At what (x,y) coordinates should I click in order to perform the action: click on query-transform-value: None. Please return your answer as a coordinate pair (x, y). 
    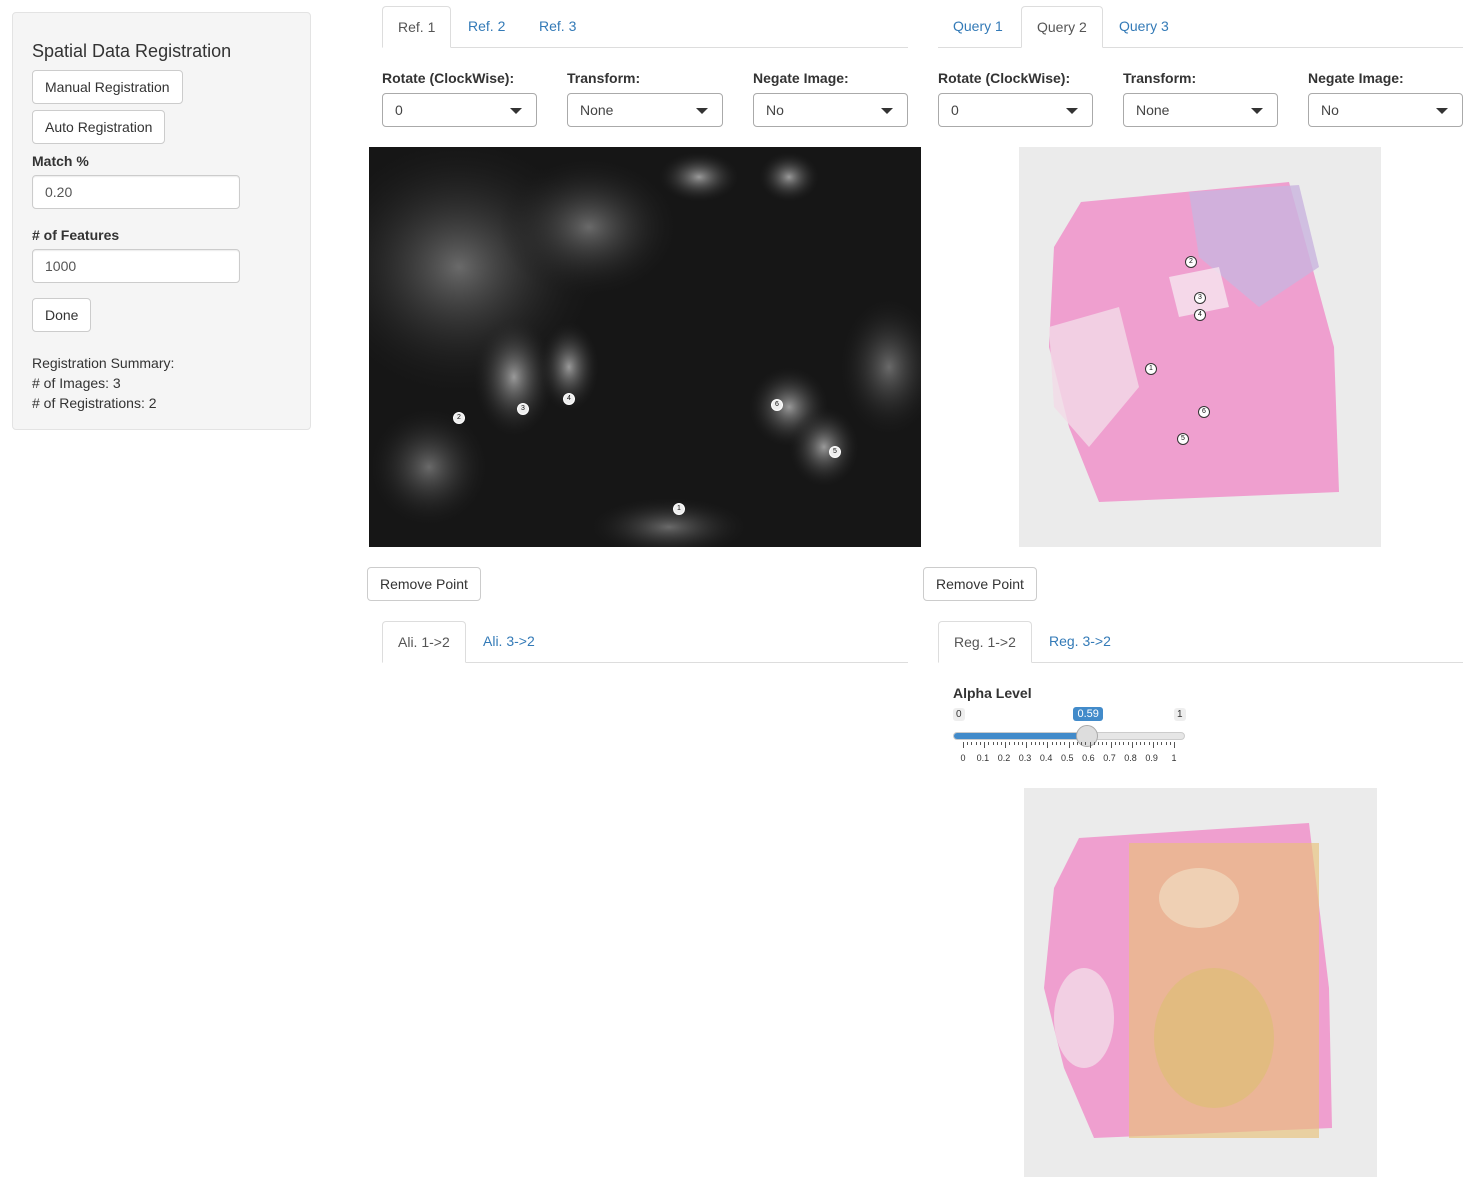
    Looking at the image, I should click on (1153, 110).